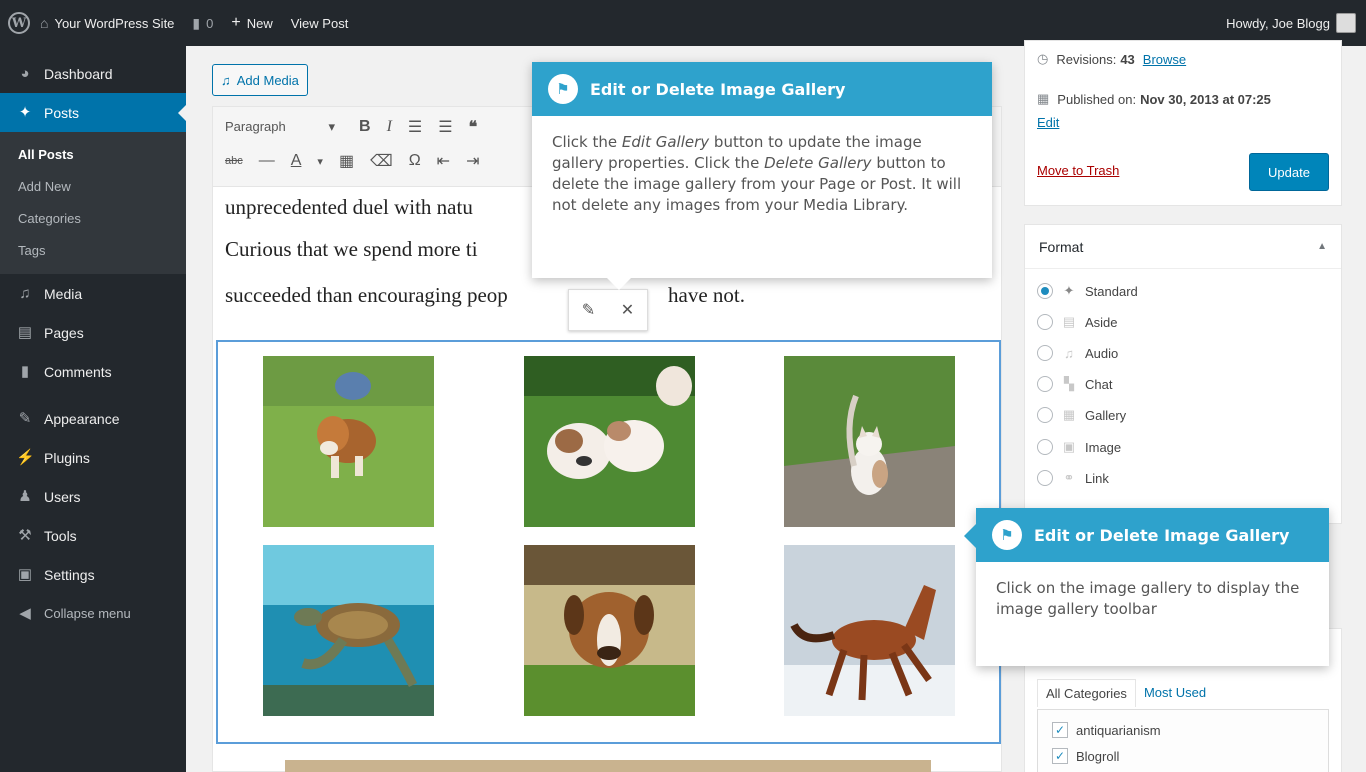 This screenshot has height=772, width=1366. I want to click on menu-label: Plugins, so click(67, 457).